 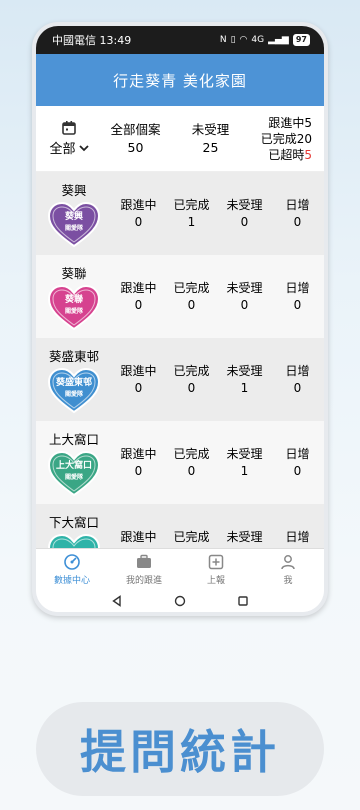 I want to click on team-stats: 跟進中0已完成0未受理0日增0, so click(x=218, y=539).